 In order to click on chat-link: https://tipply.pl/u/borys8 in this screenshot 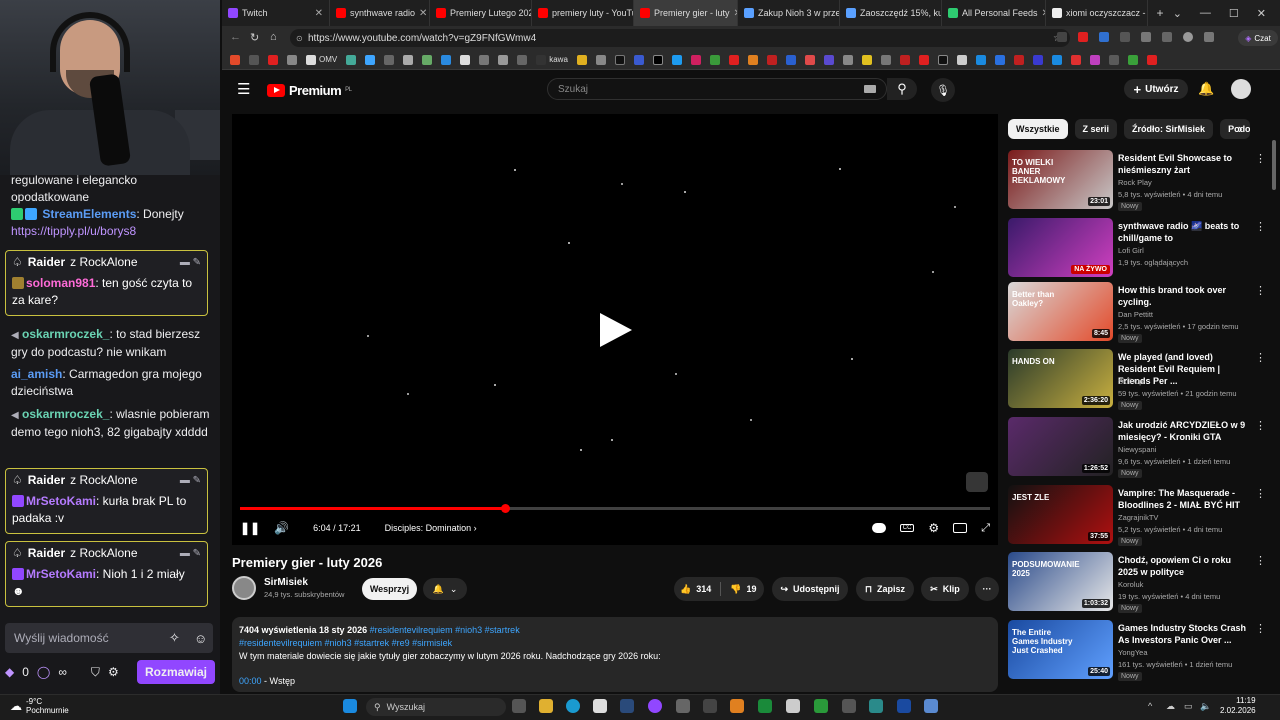, I will do `click(73, 231)`.